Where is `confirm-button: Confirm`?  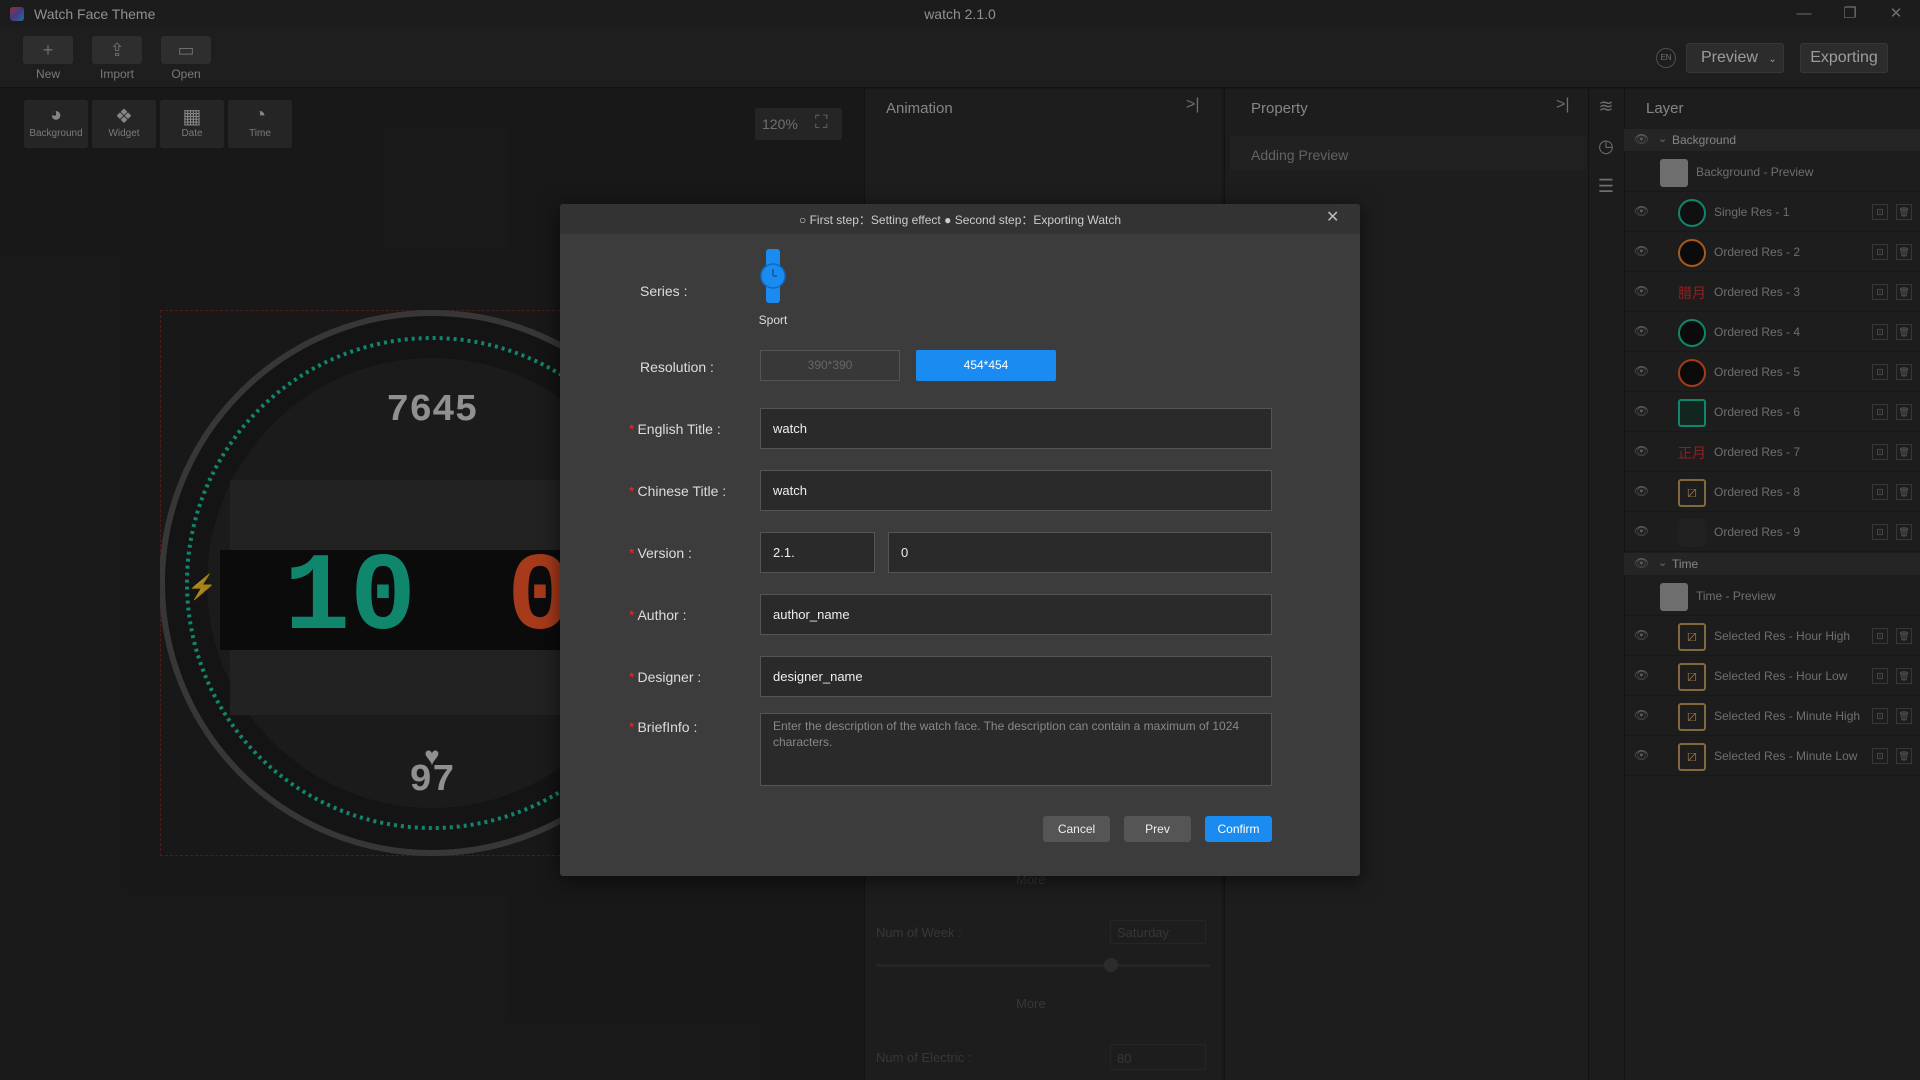
confirm-button: Confirm is located at coordinates (1238, 829).